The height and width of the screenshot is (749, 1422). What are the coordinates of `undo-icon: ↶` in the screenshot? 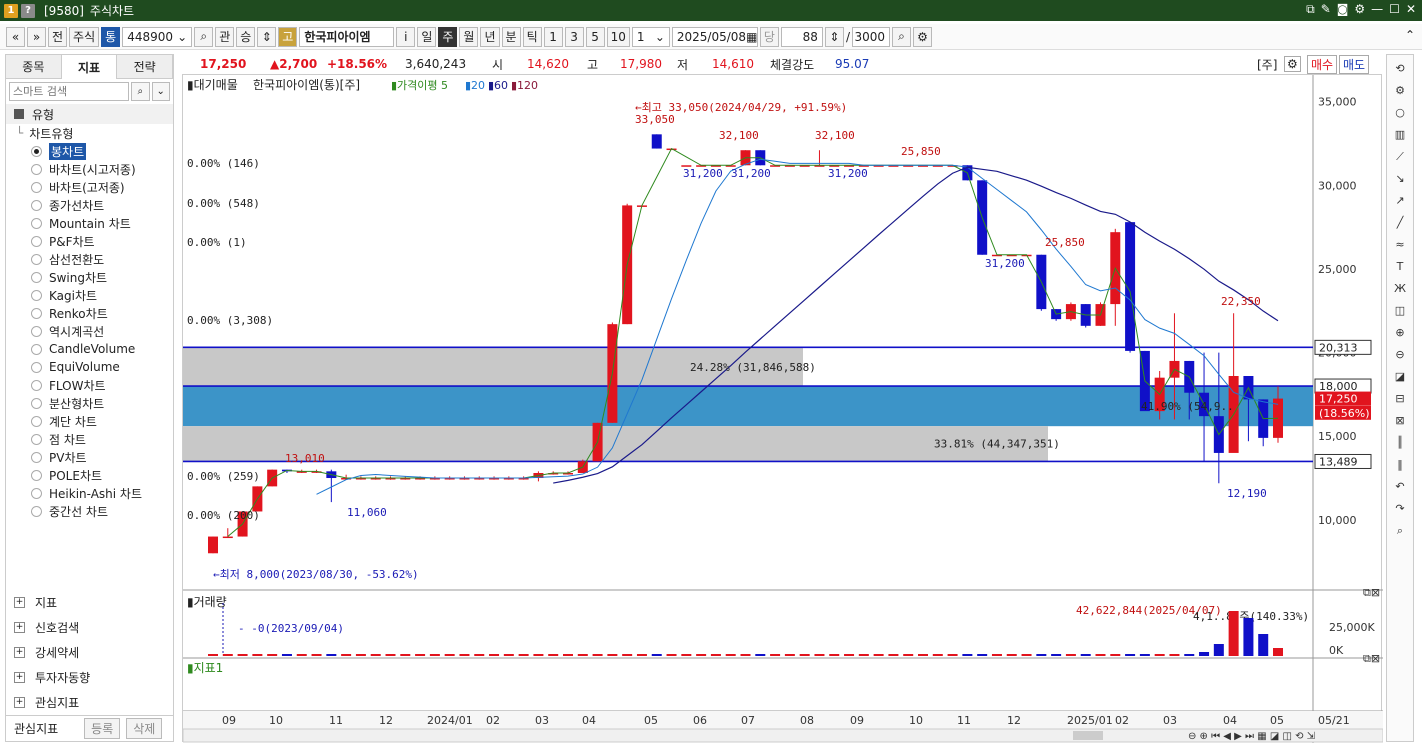 It's located at (1400, 486).